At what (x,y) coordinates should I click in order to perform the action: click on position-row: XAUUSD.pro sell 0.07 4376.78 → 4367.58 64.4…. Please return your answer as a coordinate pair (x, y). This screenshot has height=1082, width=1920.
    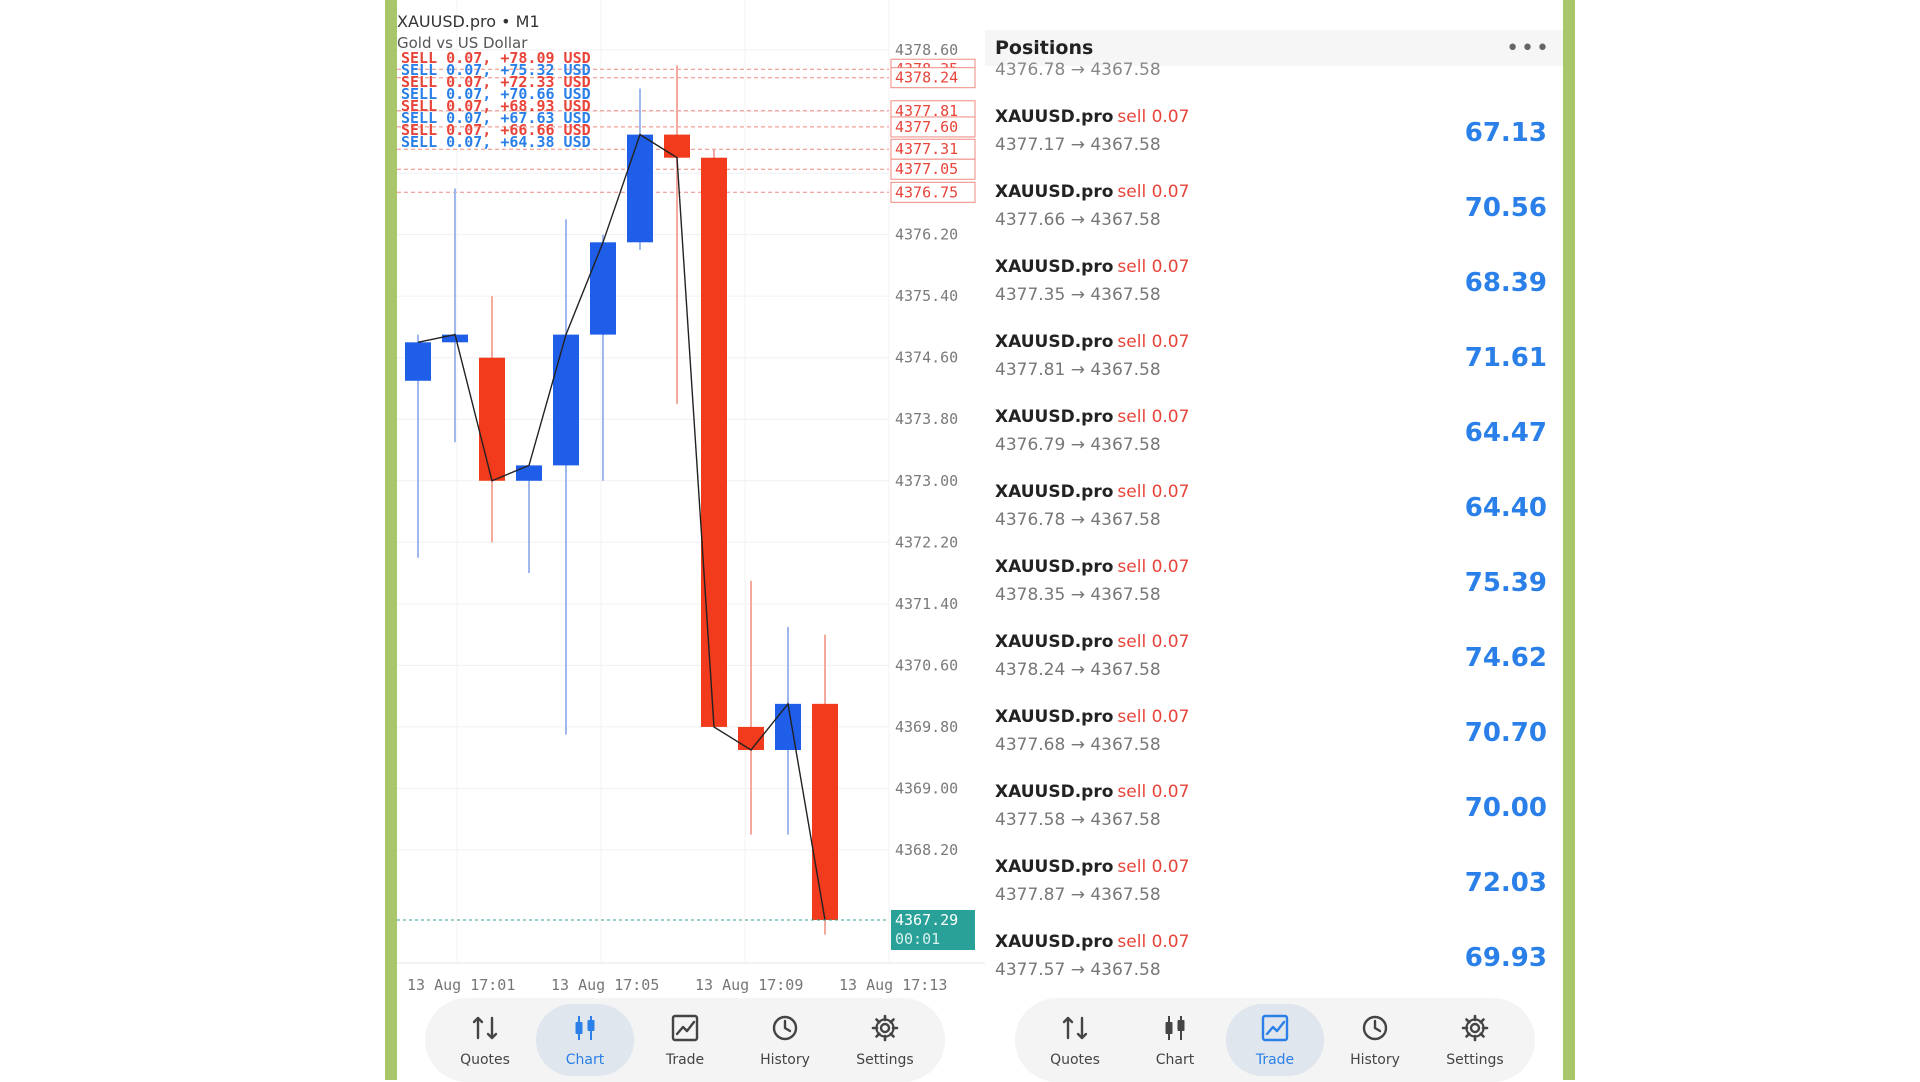
    Looking at the image, I should click on (1274, 512).